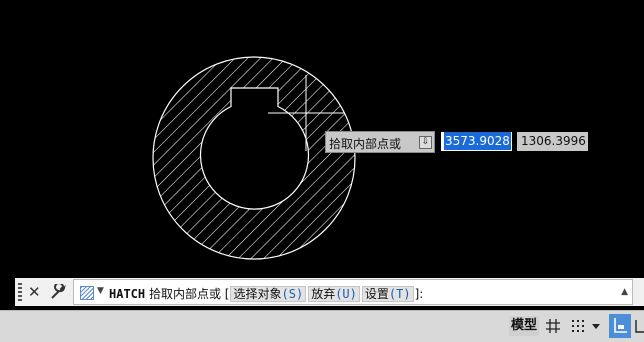  What do you see at coordinates (257, 294) in the screenshot?
I see `option-label: 选择对象` at bounding box center [257, 294].